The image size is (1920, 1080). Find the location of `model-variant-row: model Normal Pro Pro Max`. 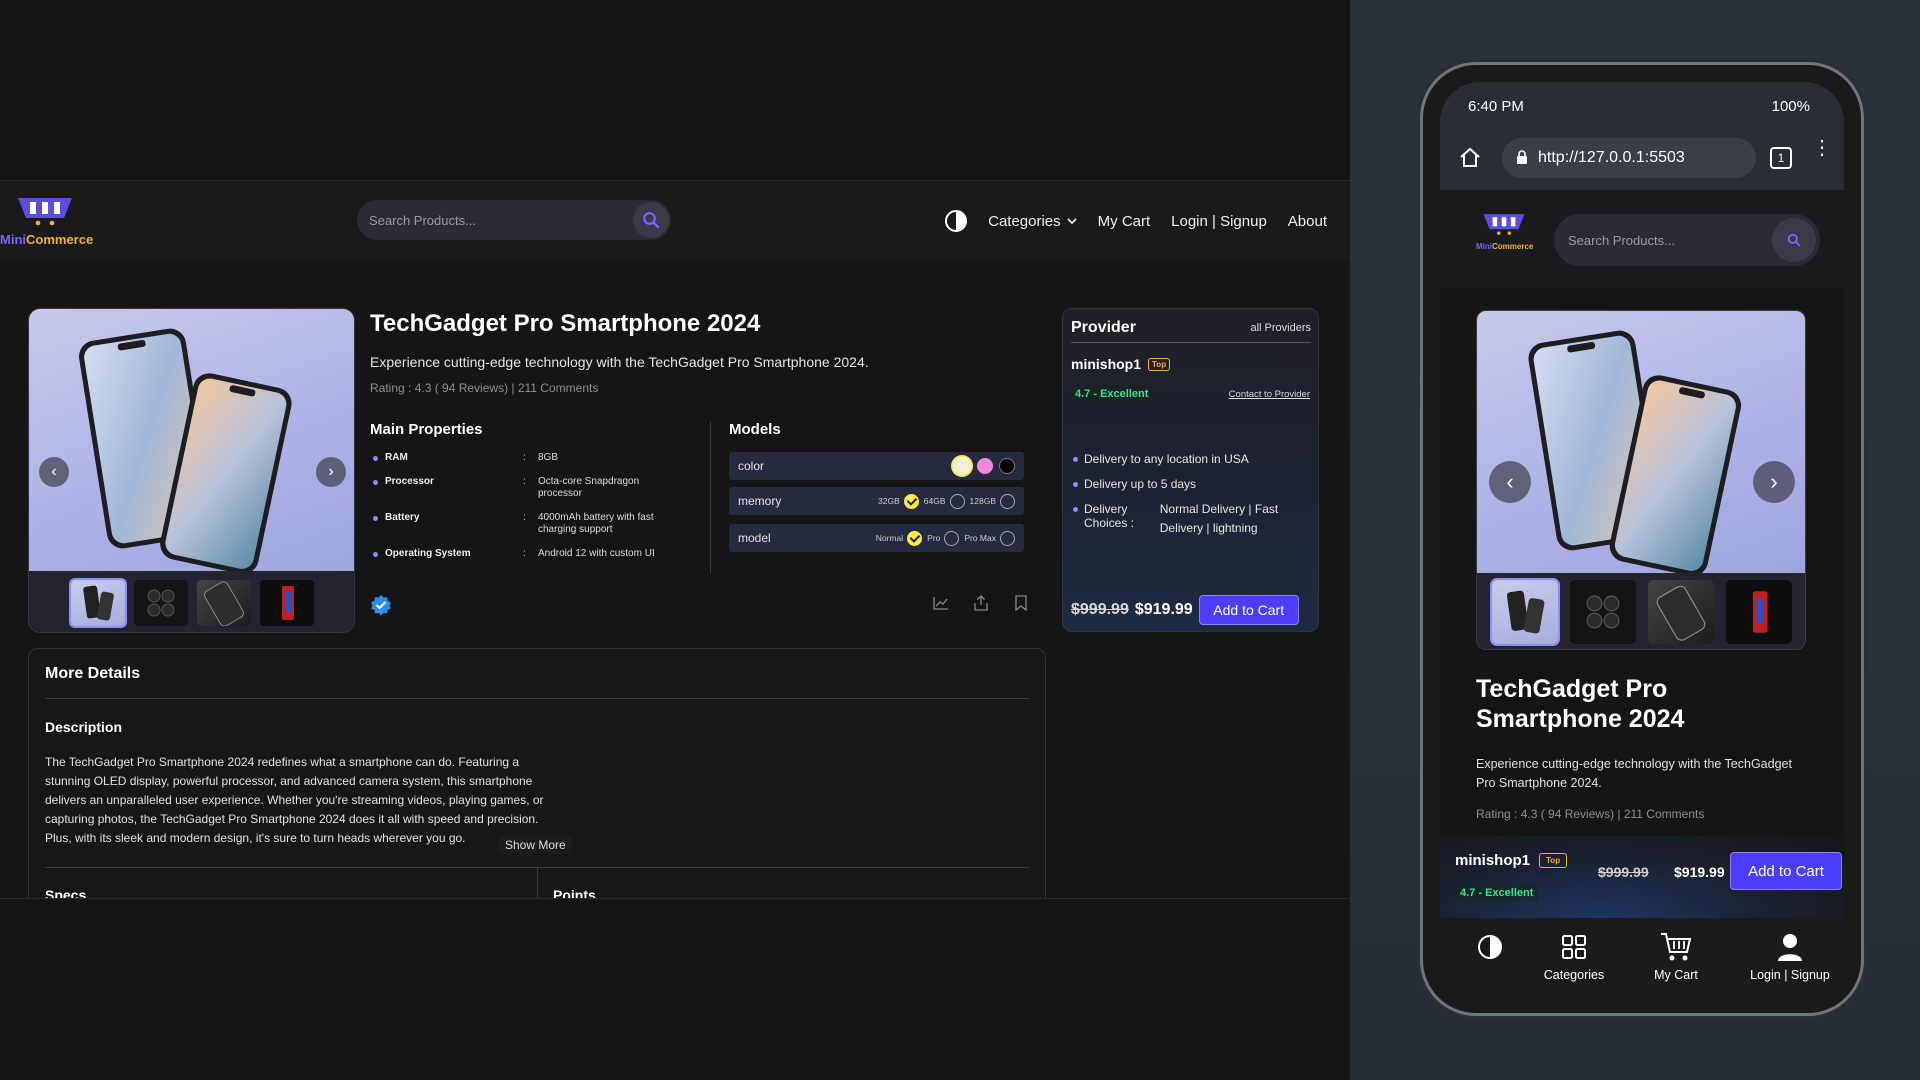

model-variant-row: model Normal Pro Pro Max is located at coordinates (876, 538).